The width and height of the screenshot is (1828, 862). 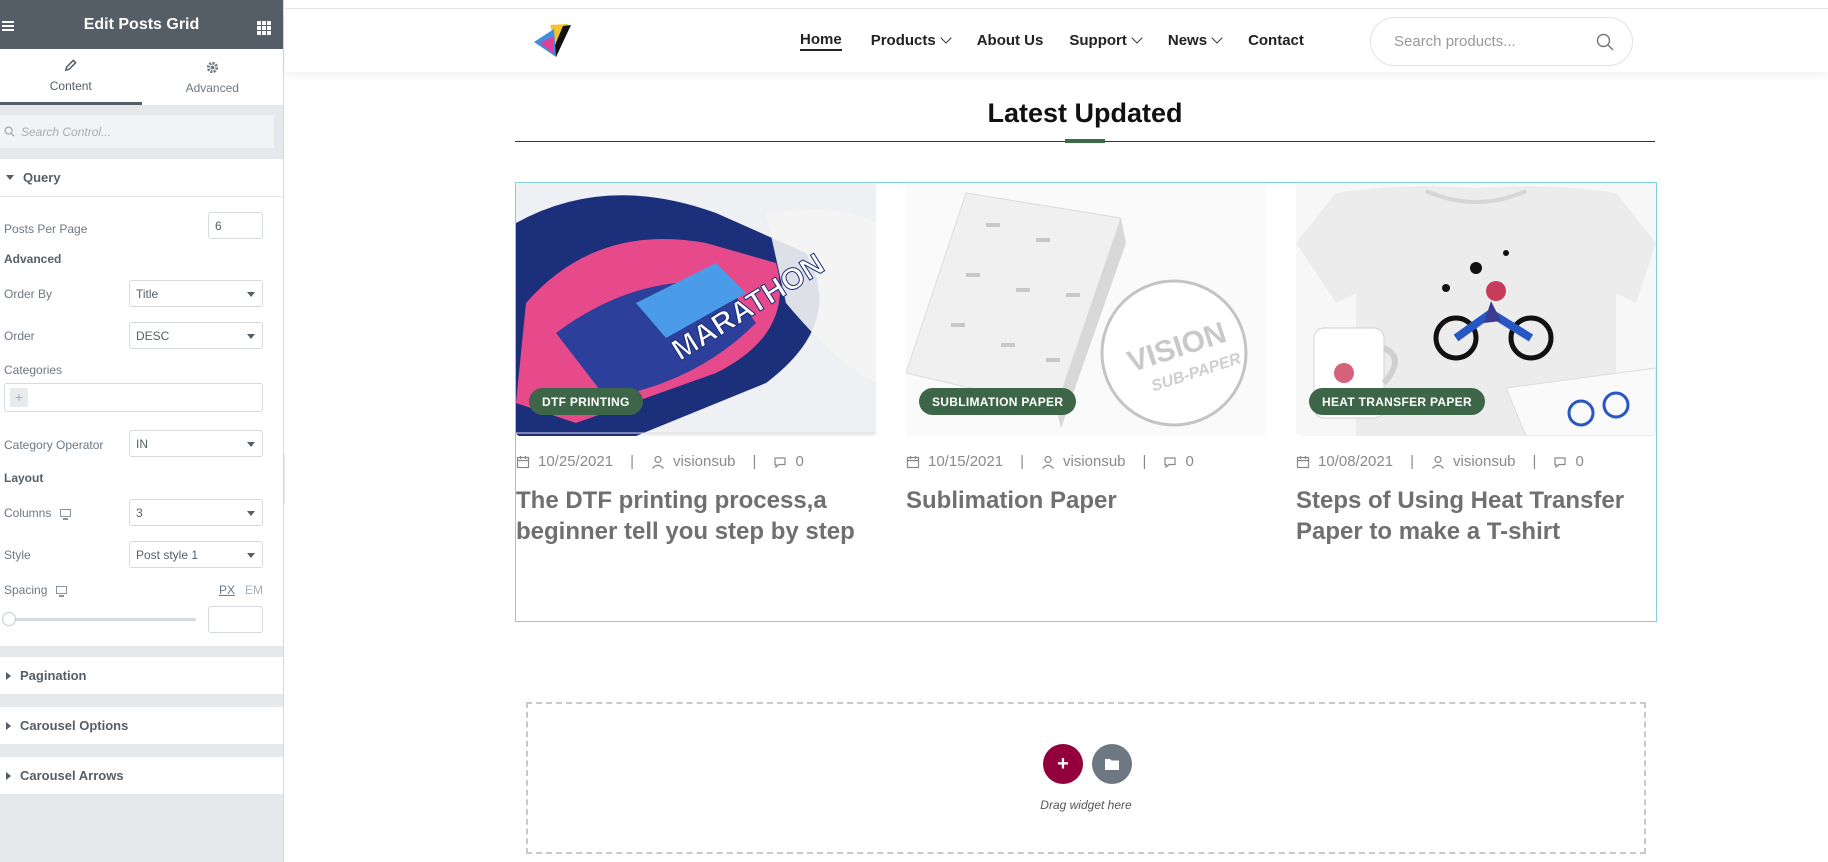 I want to click on site-logo, so click(x=552, y=42).